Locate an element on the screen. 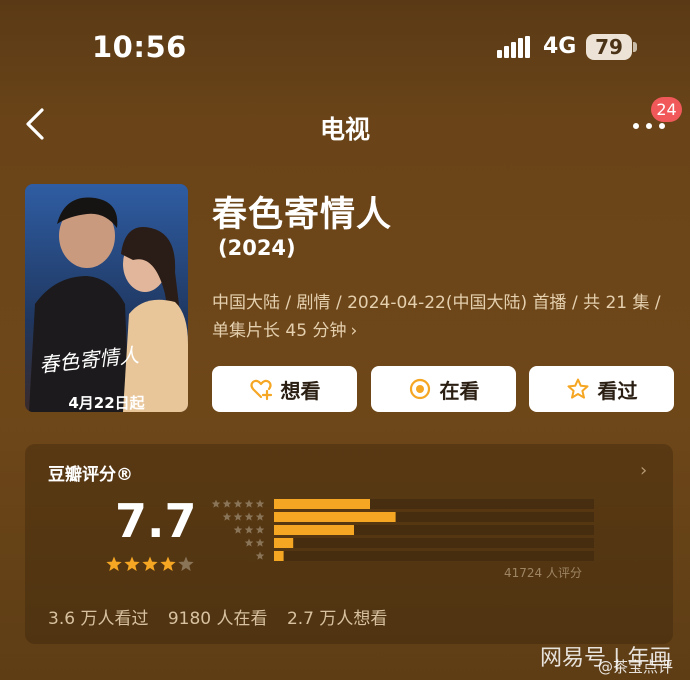 Image resolution: width=690 pixels, height=680 pixels. distribution-bar-2-star is located at coordinates (284, 543).